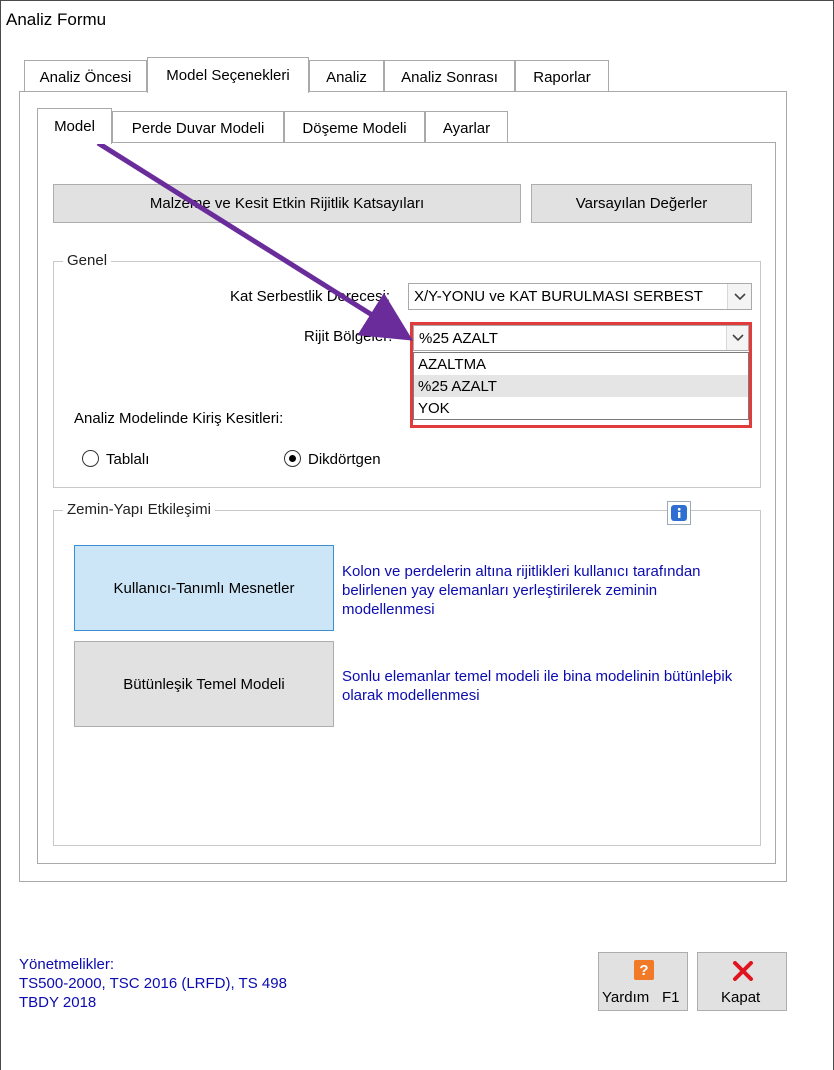 The image size is (834, 1070). I want to click on subtab-model: Model, so click(74, 126).